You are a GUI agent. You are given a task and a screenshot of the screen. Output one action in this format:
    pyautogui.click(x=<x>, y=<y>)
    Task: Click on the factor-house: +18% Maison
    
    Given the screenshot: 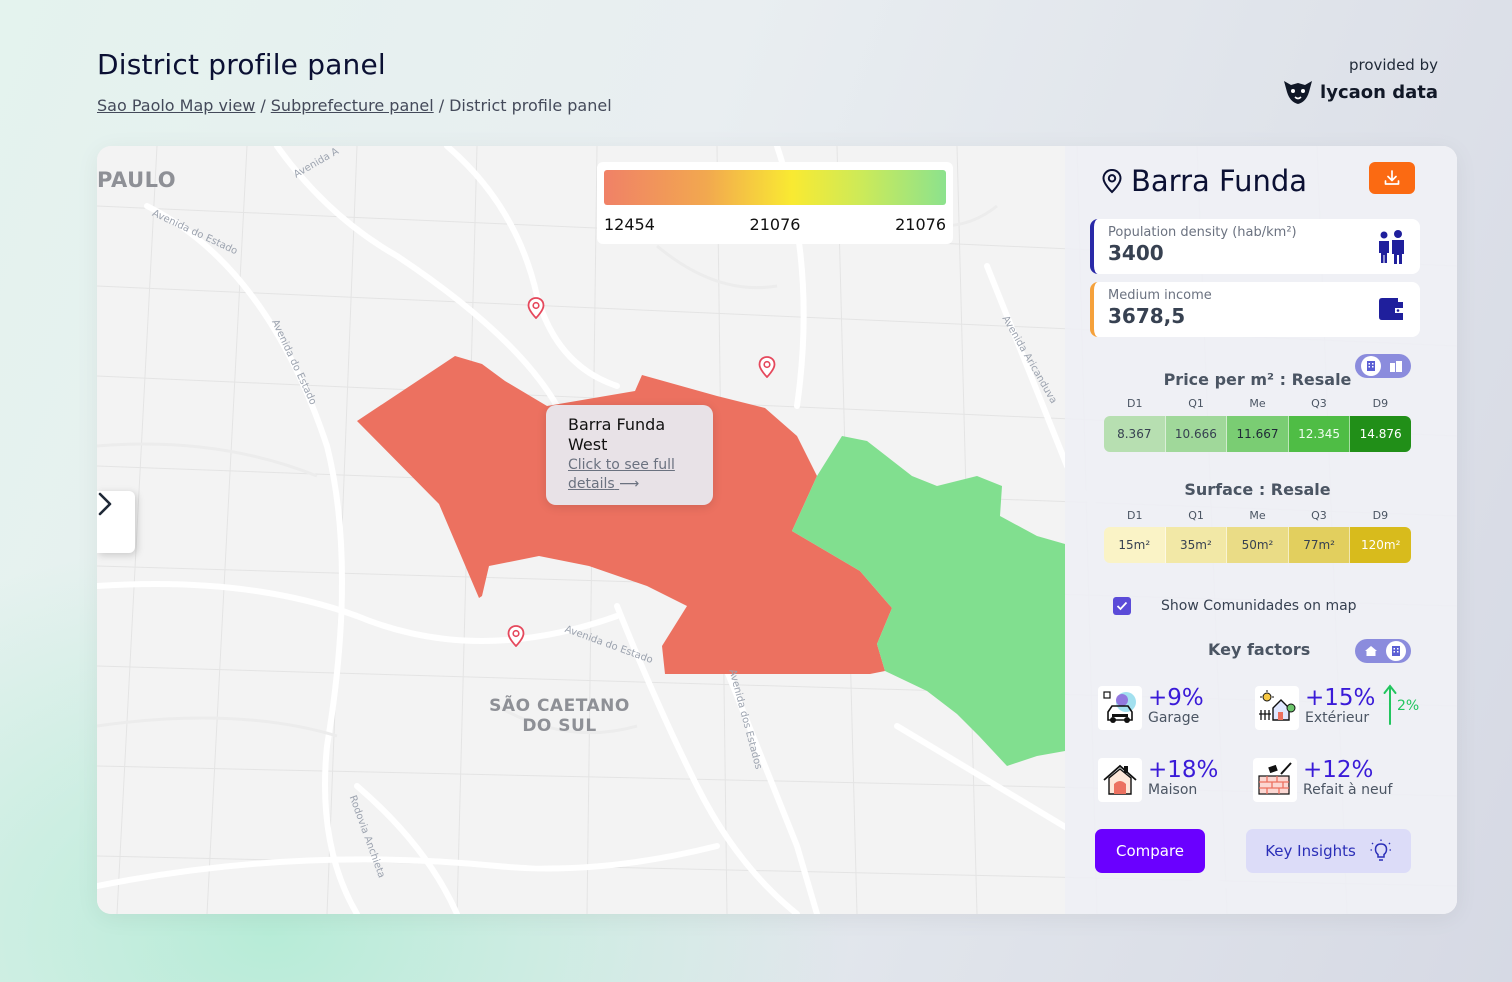 What is the action you would take?
    pyautogui.click(x=1158, y=780)
    